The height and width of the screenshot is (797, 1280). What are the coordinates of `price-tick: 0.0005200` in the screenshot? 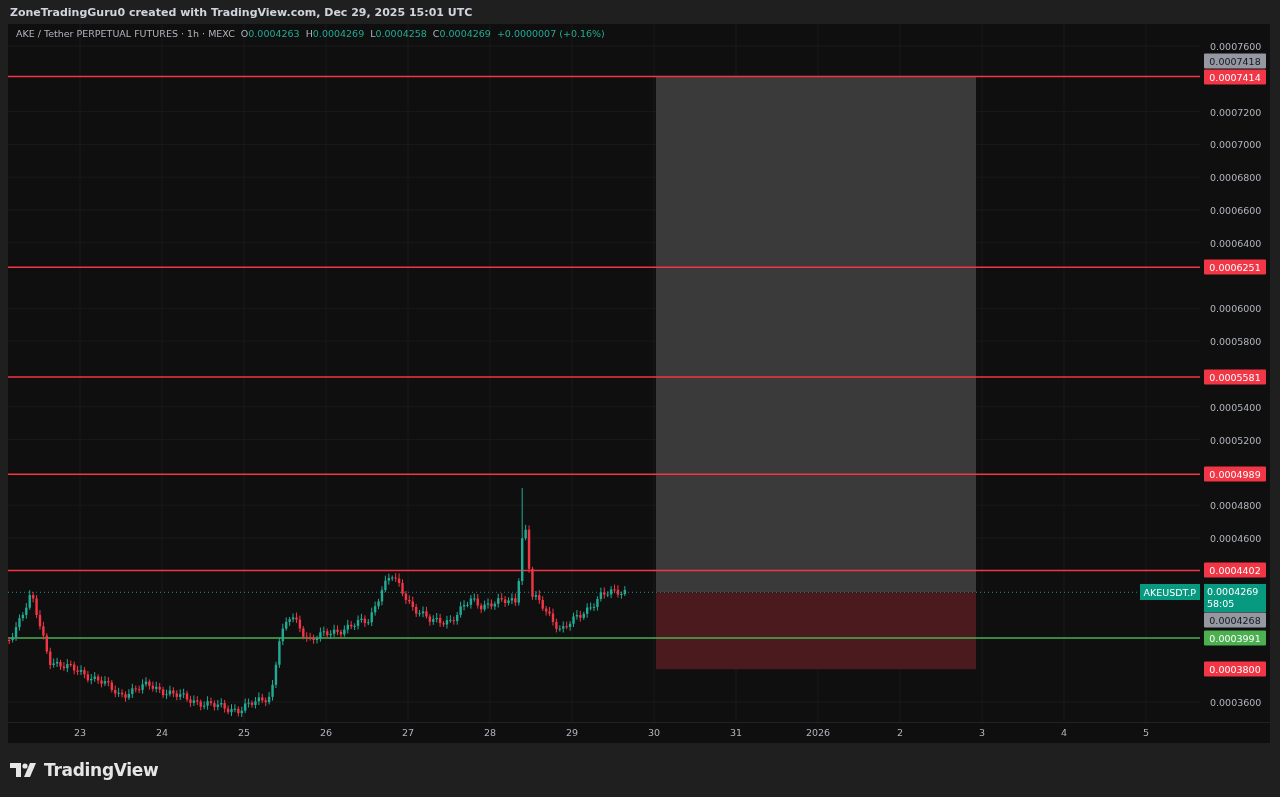 It's located at (1236, 440).